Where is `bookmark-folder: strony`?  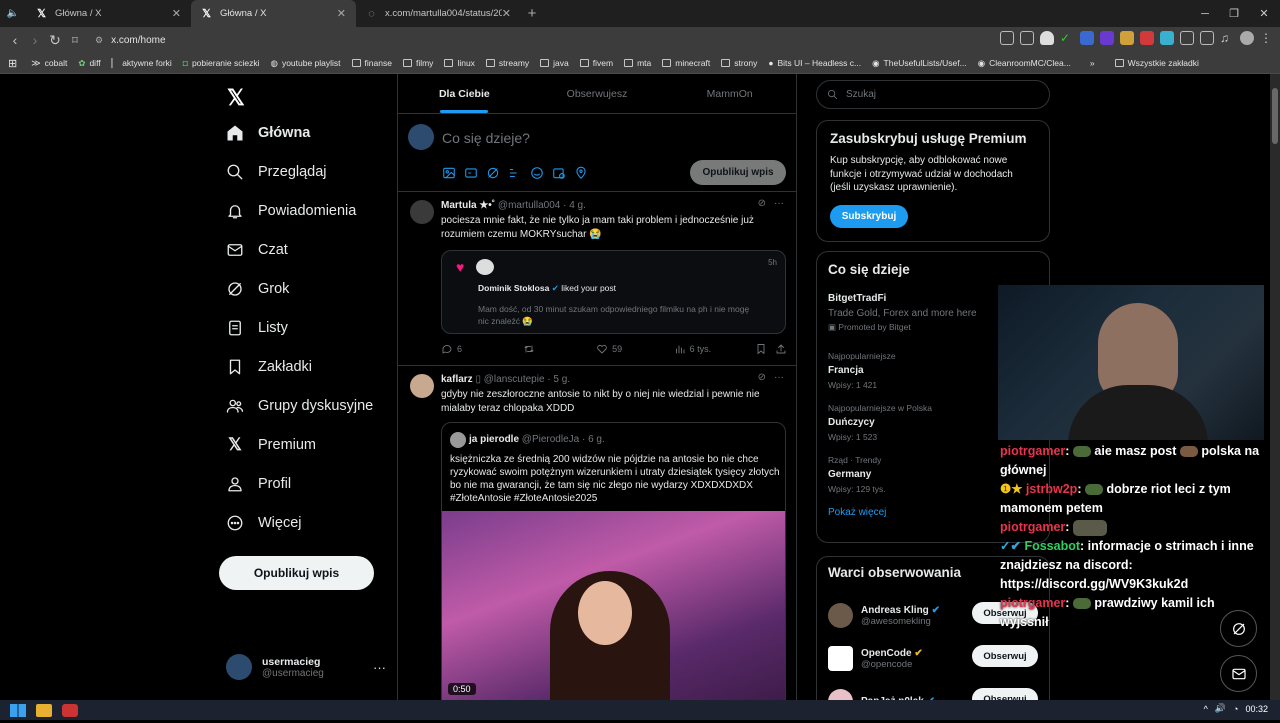 bookmark-folder: strony is located at coordinates (739, 63).